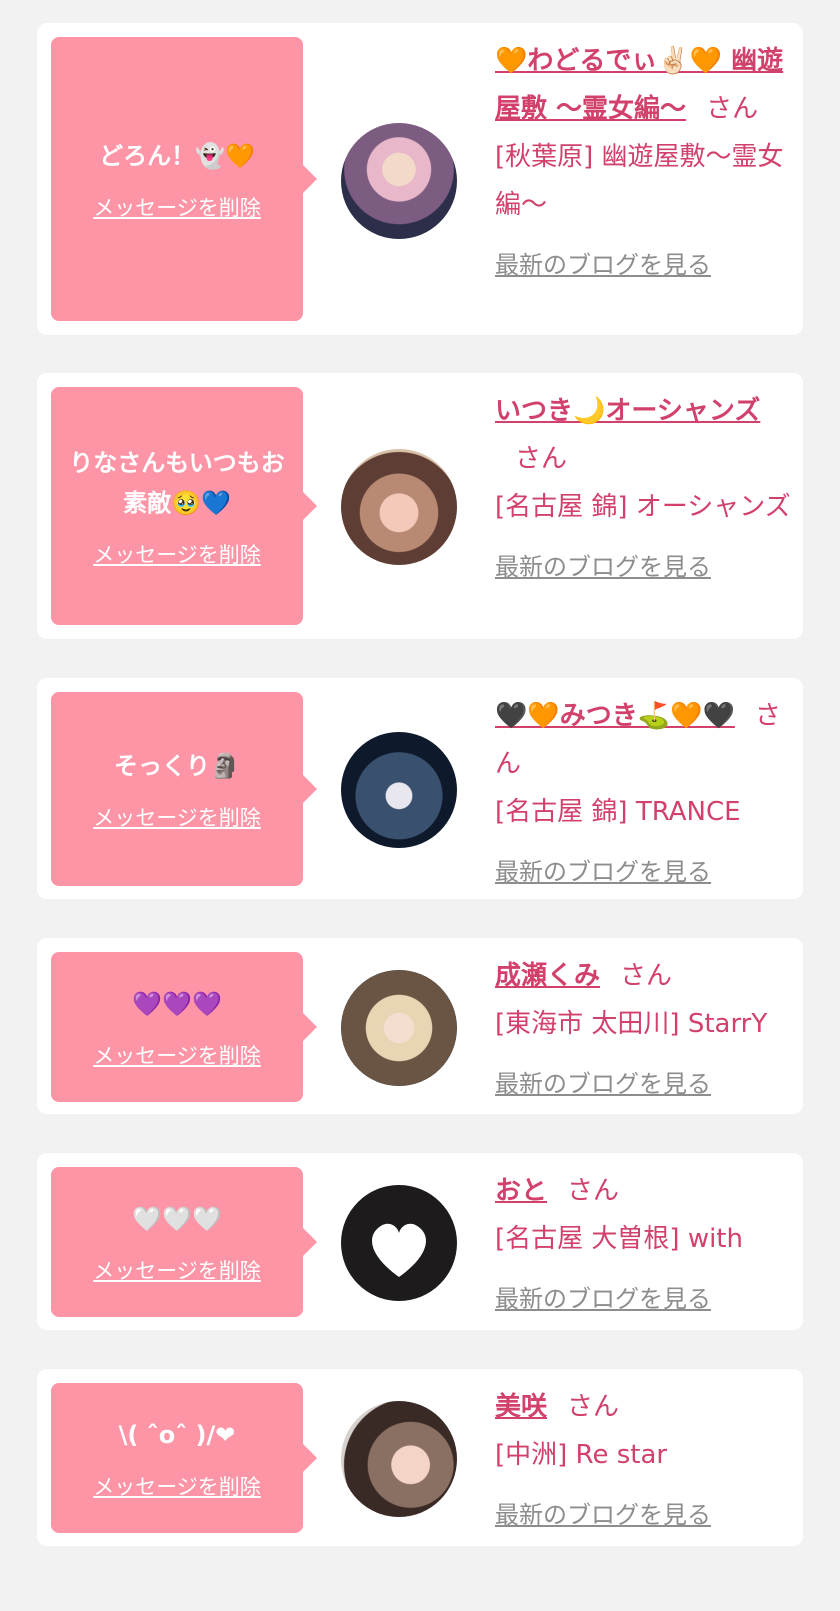 The height and width of the screenshot is (1611, 840). Describe the element at coordinates (521, 1407) in the screenshot. I see `sender-name-link: 美咲` at that location.